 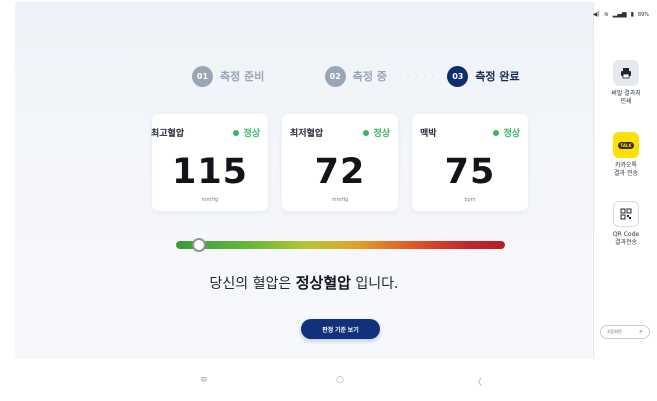 I want to click on back-icon: 〈, so click(x=477, y=381).